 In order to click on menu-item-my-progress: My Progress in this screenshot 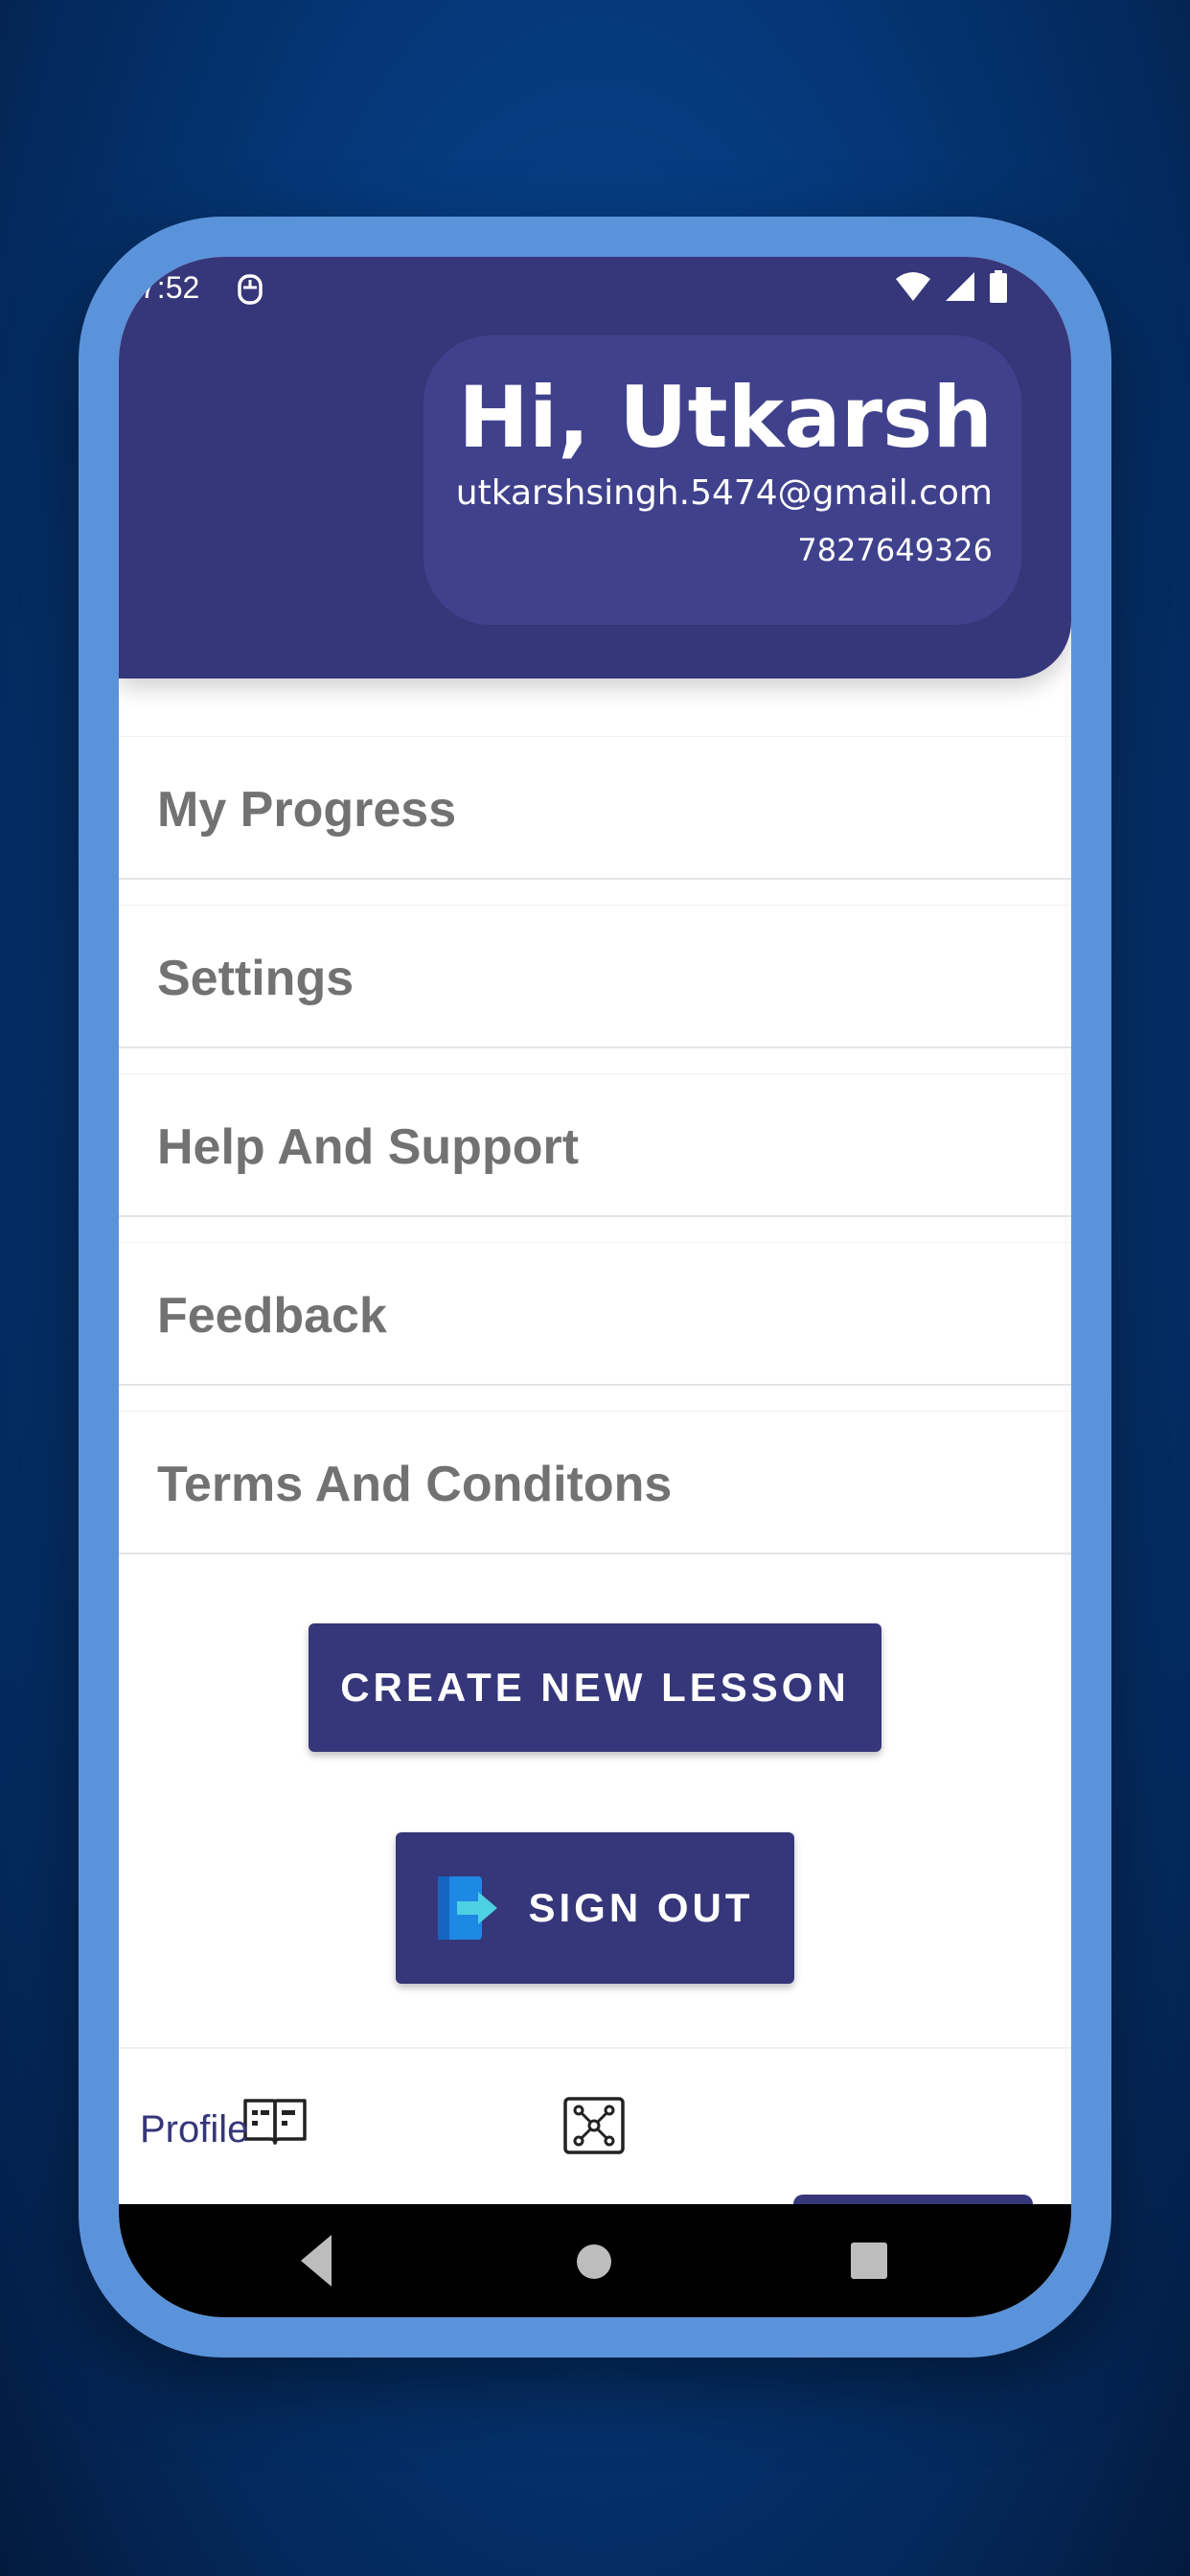, I will do `click(595, 808)`.